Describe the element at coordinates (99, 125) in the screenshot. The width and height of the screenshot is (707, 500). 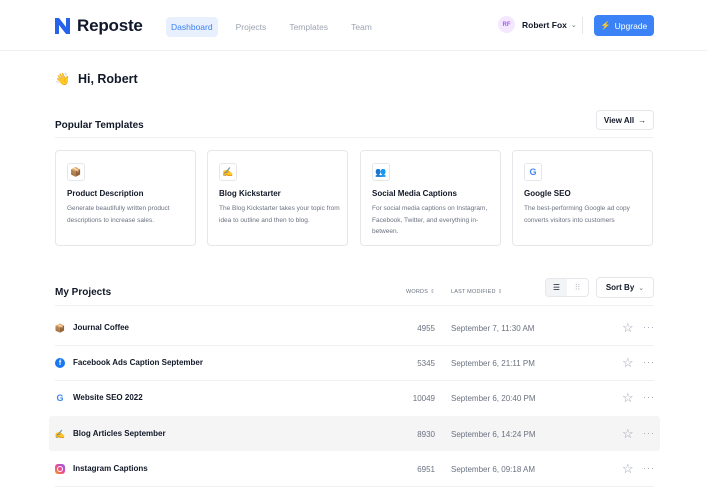
I see `popular-templates-title: Popular Templates` at that location.